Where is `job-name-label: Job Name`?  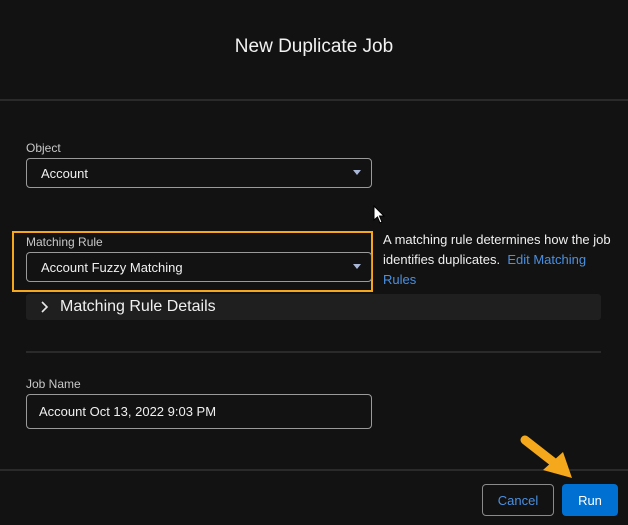 job-name-label: Job Name is located at coordinates (53, 384).